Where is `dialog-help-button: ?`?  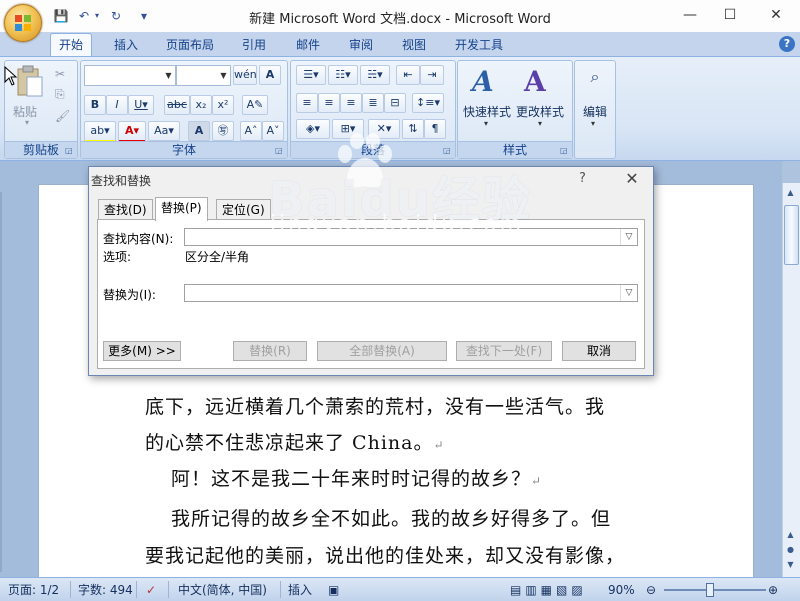
dialog-help-button: ? is located at coordinates (582, 178).